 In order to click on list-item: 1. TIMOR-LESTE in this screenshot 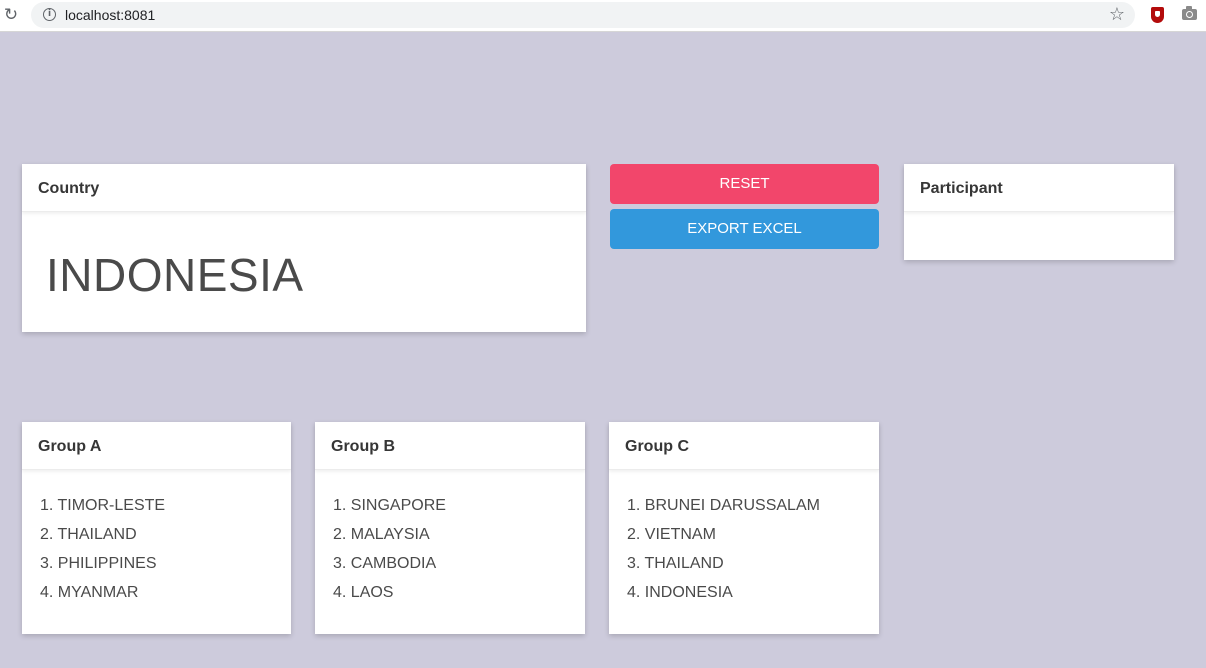, I will do `click(103, 505)`.